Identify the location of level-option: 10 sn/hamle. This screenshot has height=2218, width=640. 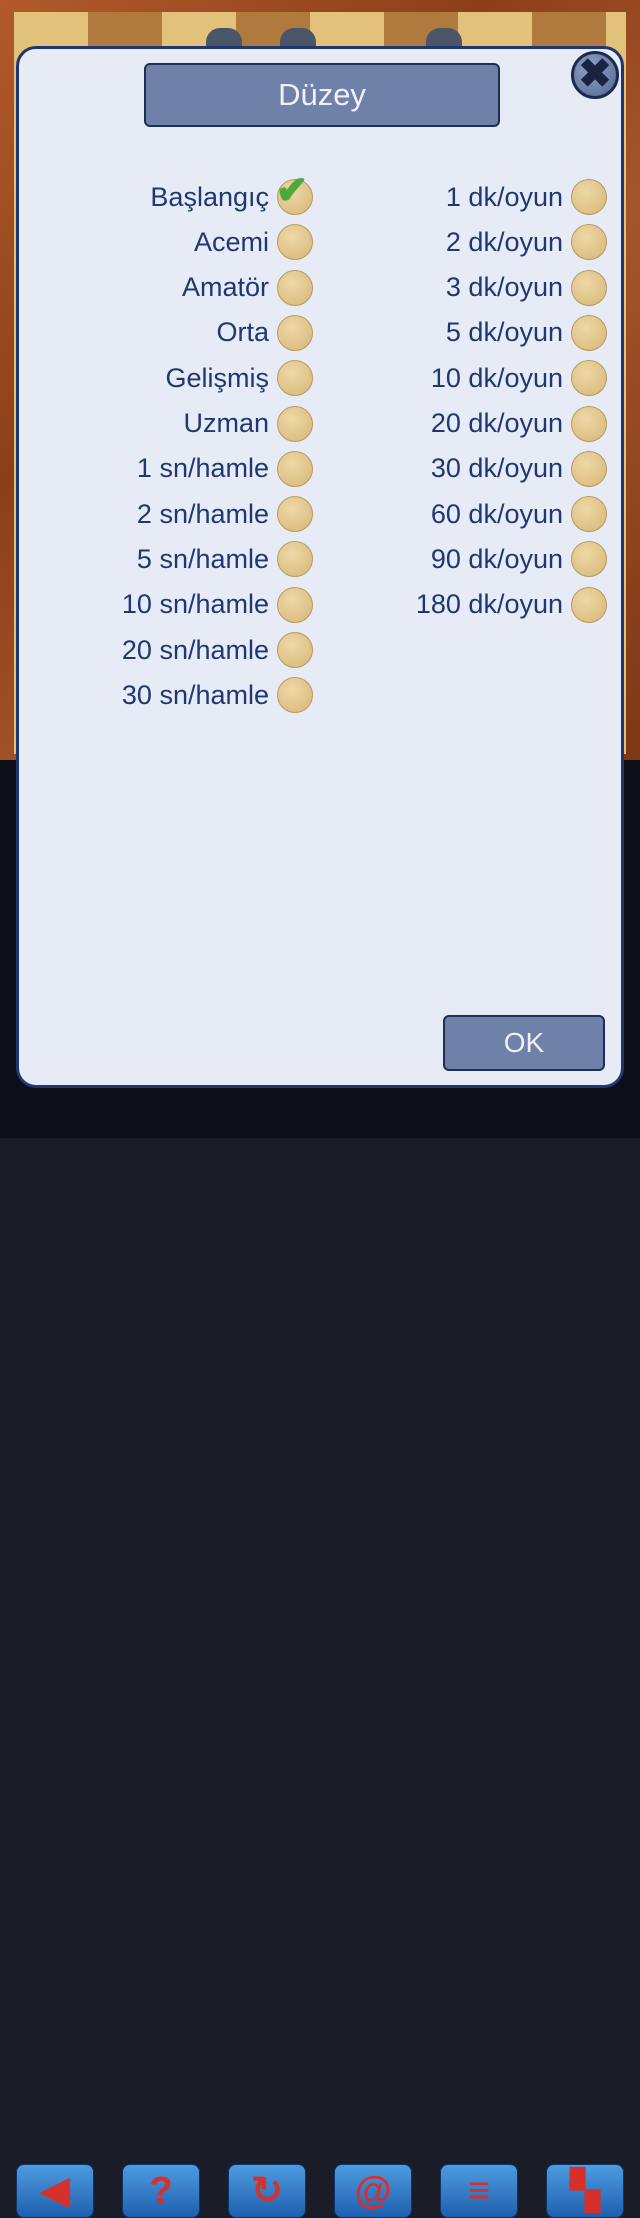
(166, 605).